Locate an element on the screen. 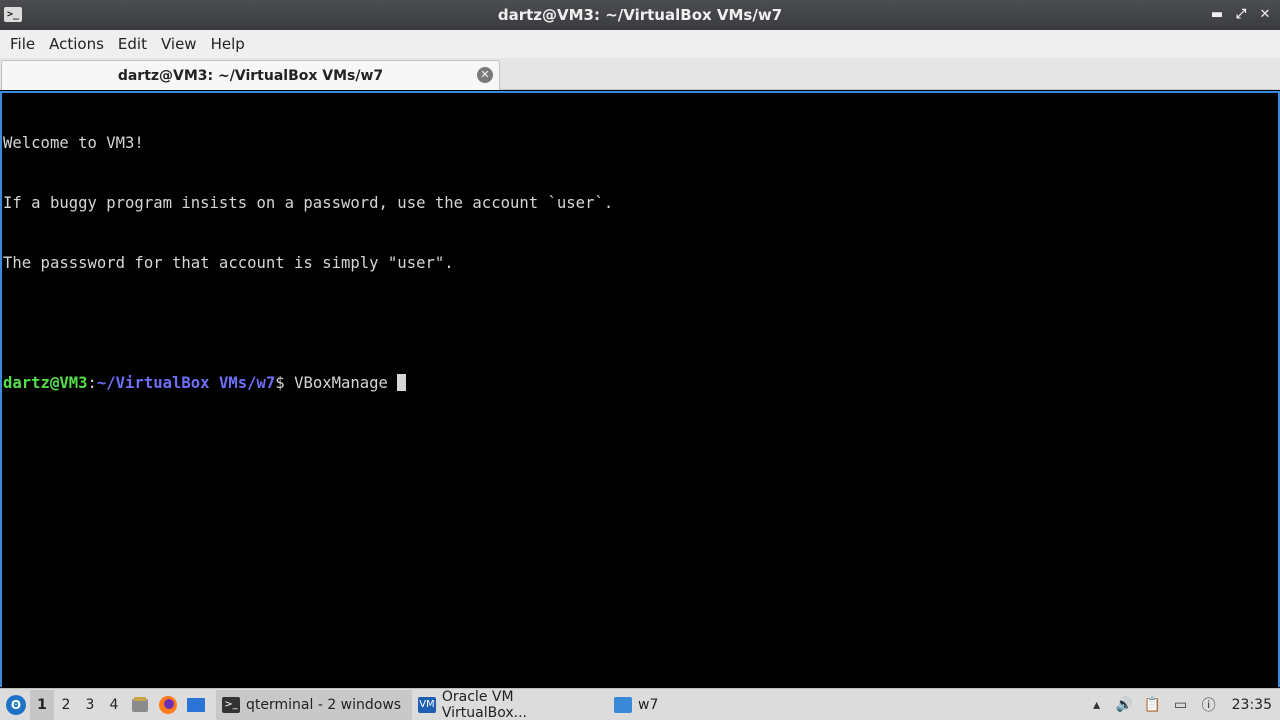  task-qterminal: >_ qterminal - 2 windows is located at coordinates (314, 704).